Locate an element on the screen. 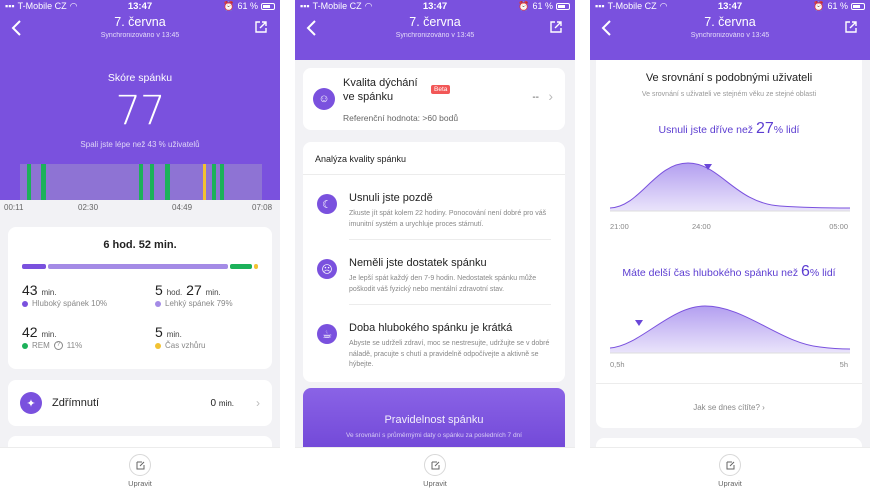  moon-icon: ☾ is located at coordinates (327, 204).